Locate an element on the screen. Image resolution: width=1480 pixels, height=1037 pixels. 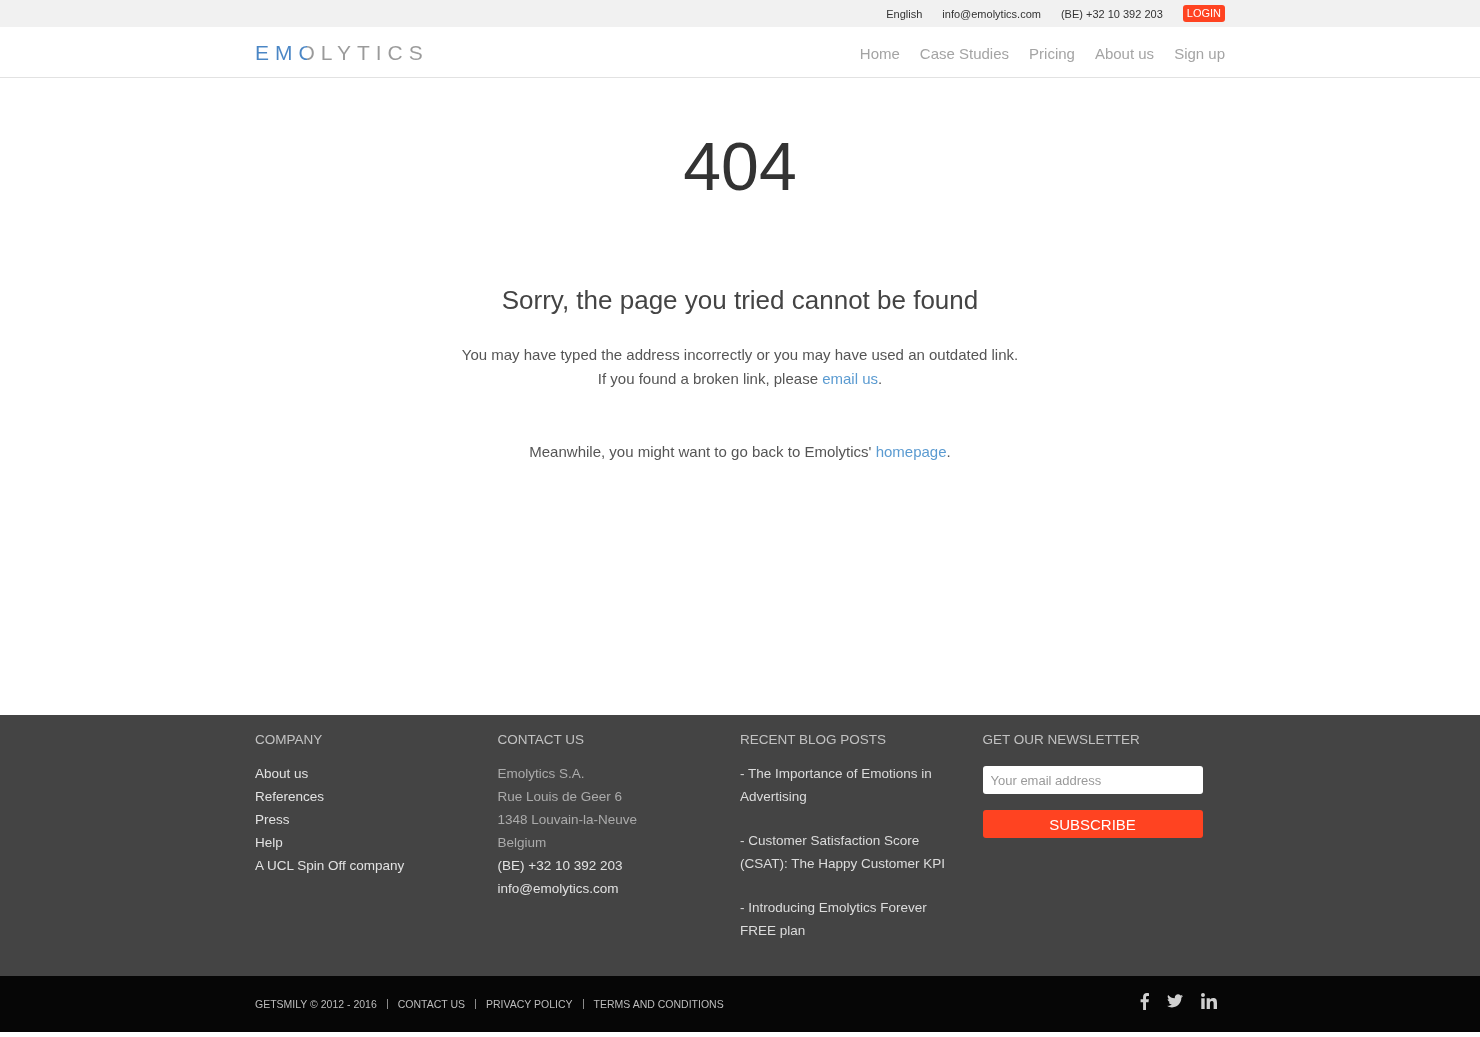
legal-link: PRIVACY POLICY is located at coordinates (529, 1004).